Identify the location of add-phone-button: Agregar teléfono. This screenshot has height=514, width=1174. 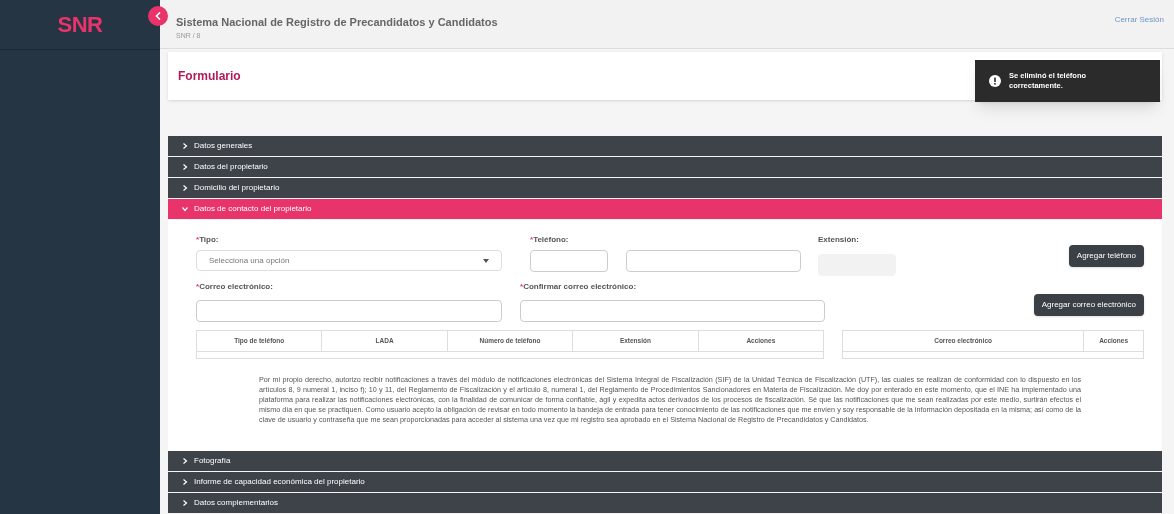
(1106, 256).